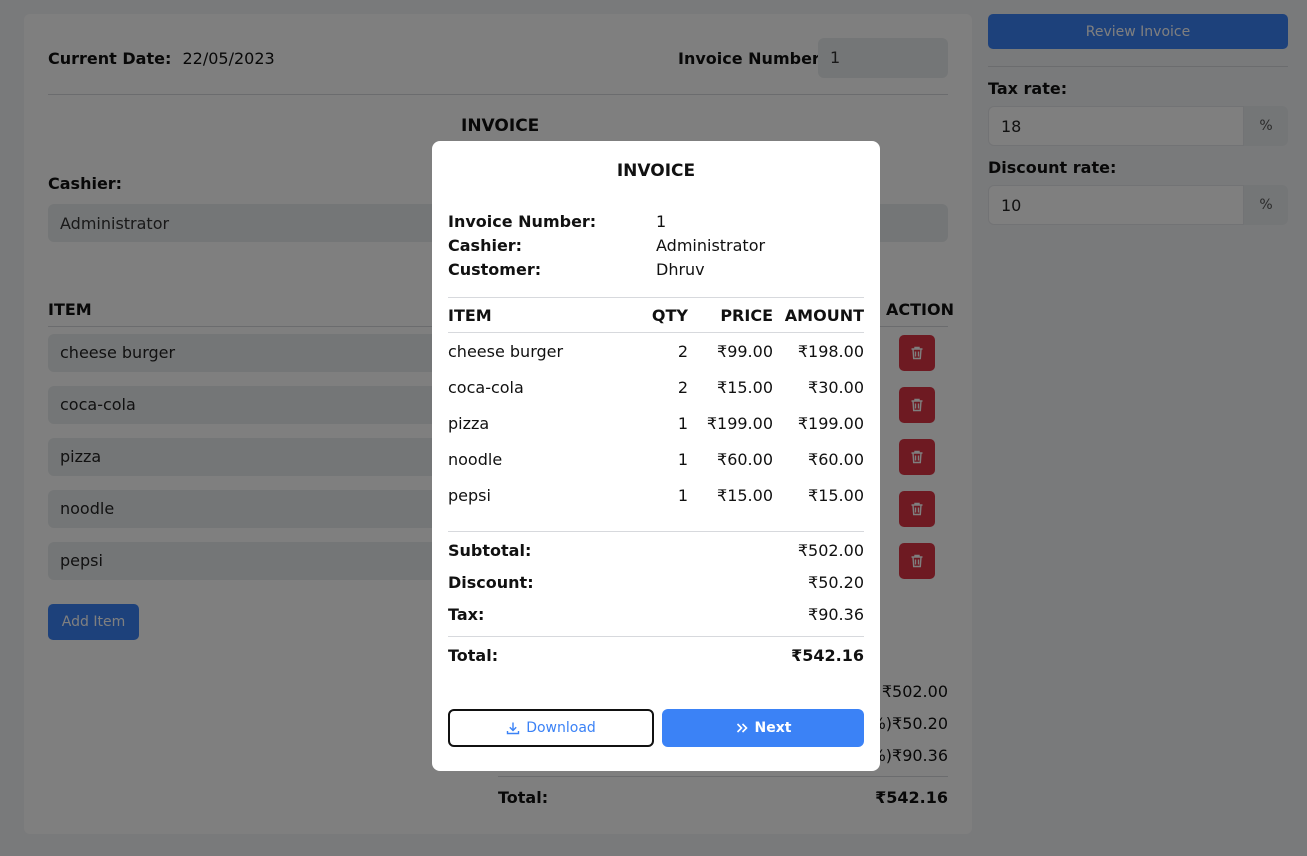  I want to click on info-value: Administrator, so click(711, 245).